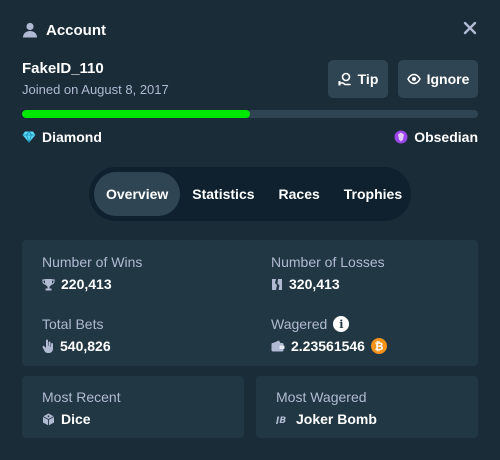 The height and width of the screenshot is (460, 500). I want to click on current-rank-label: Diamond, so click(72, 137).